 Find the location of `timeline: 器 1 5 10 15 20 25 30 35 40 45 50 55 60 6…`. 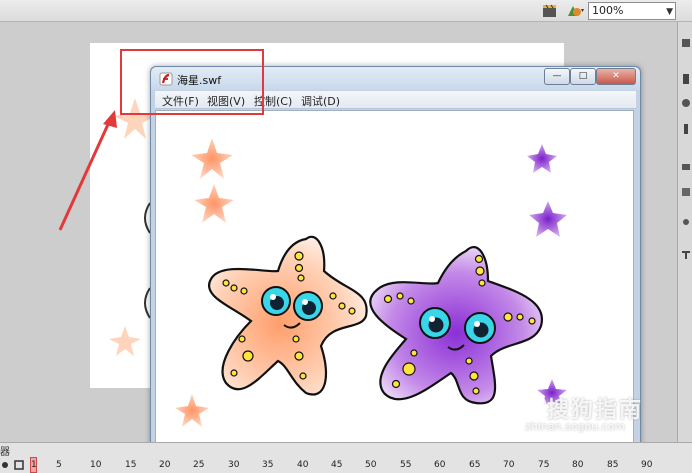

timeline: 器 1 5 10 15 20 25 30 35 40 45 50 55 60 6… is located at coordinates (346, 457).